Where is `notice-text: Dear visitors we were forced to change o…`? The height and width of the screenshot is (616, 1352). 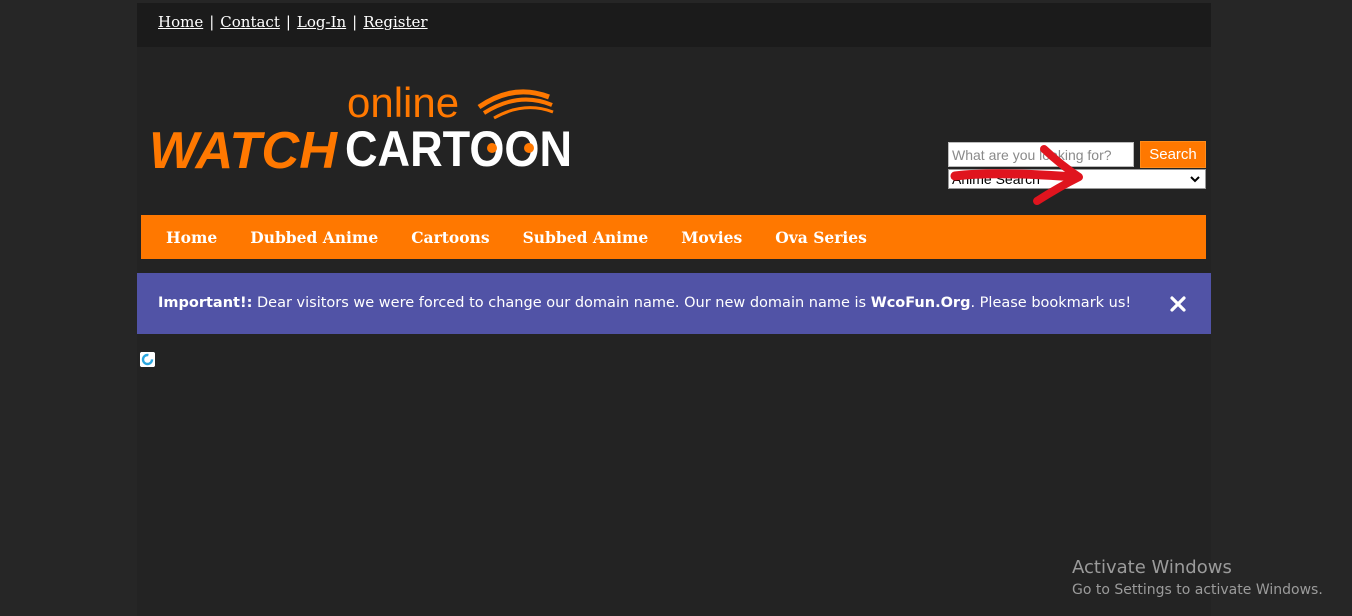 notice-text: Dear visitors we were forced to change o… is located at coordinates (561, 303).